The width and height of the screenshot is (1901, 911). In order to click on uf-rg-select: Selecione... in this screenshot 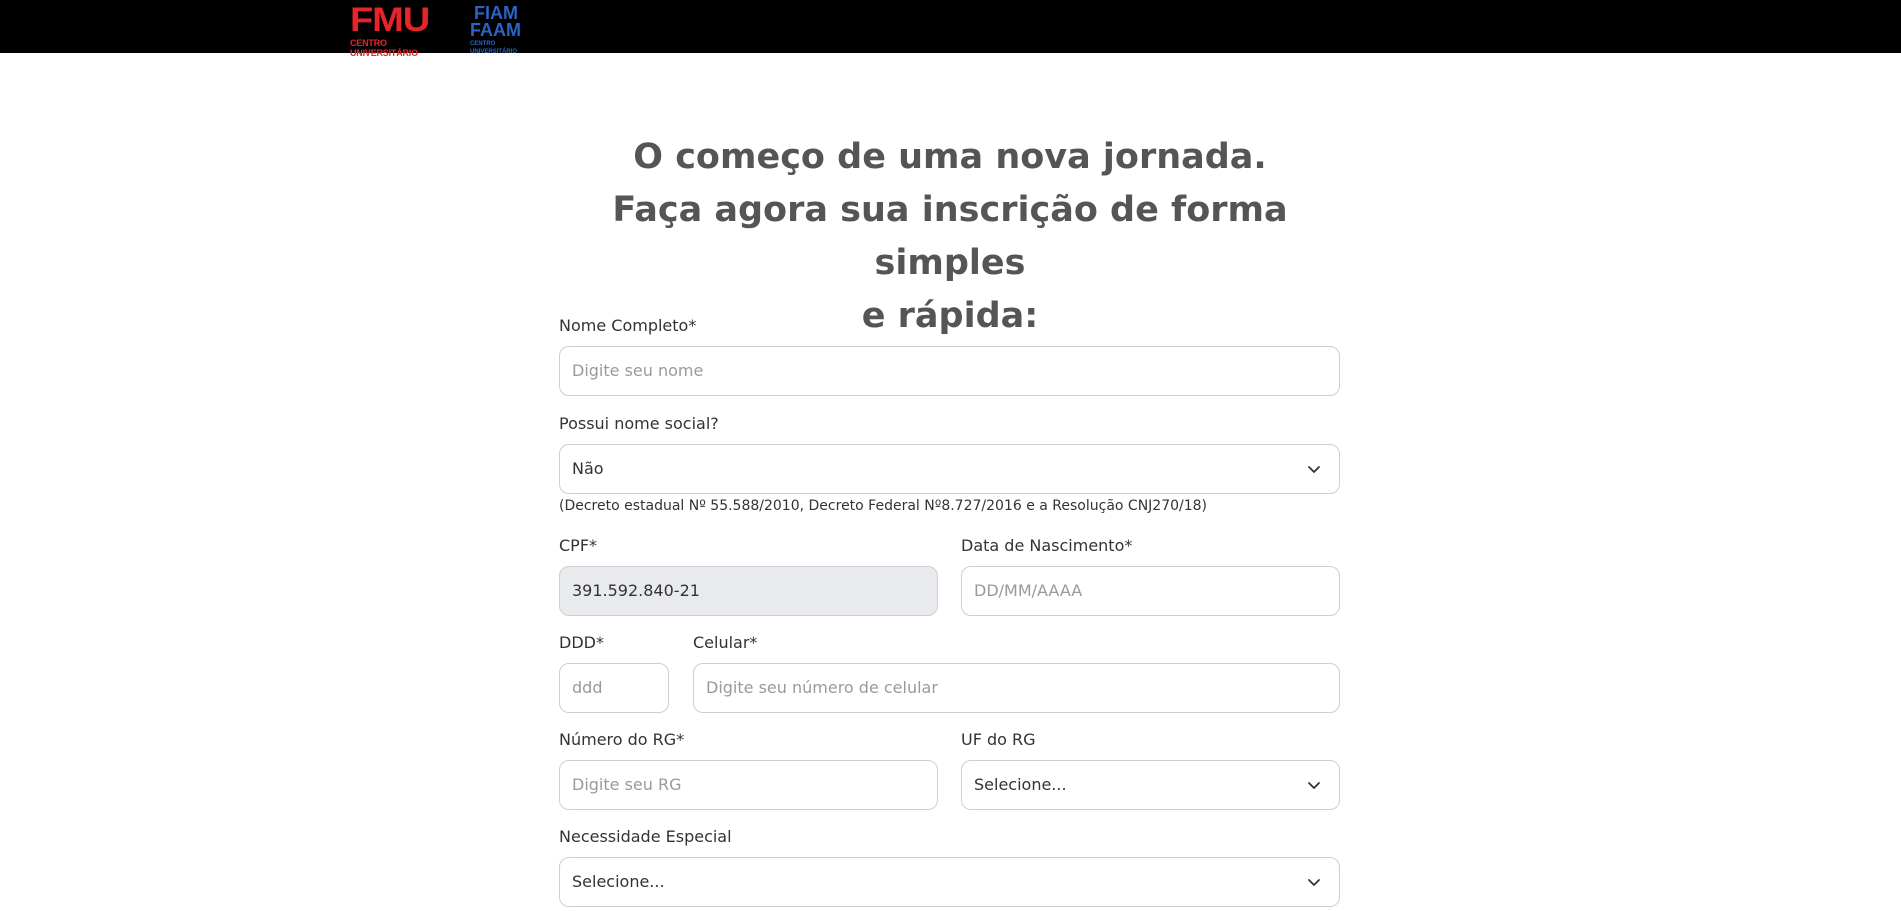, I will do `click(1150, 785)`.